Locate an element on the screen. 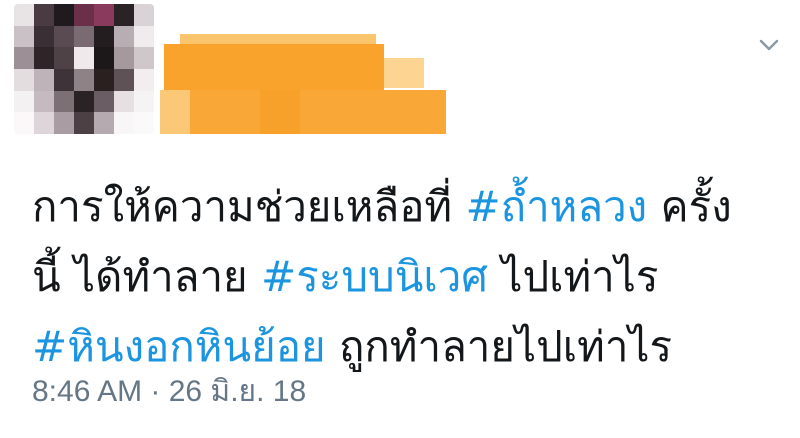  avatar is located at coordinates (84, 69).